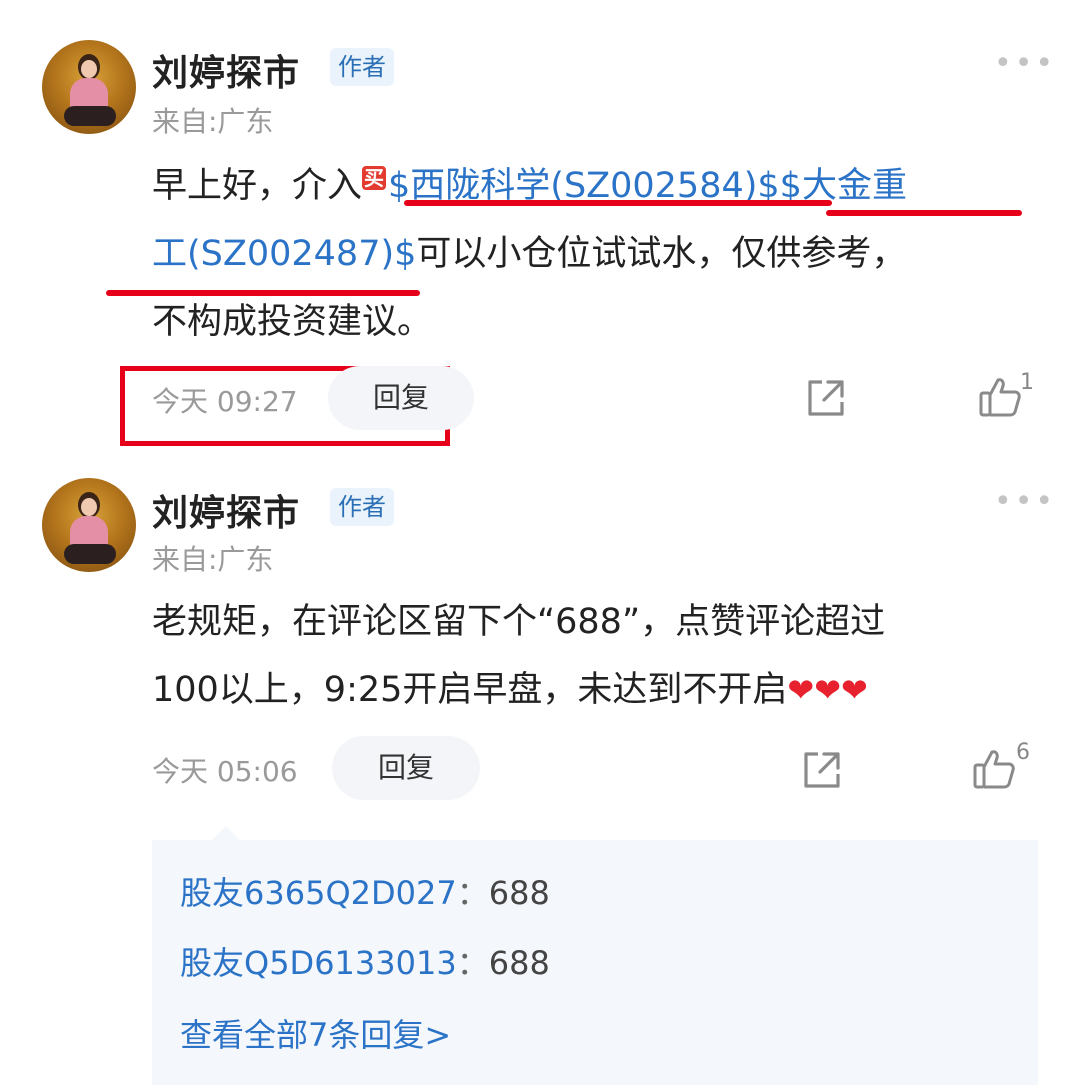 This screenshot has width=1080, height=1085. Describe the element at coordinates (1023, 752) in the screenshot. I see `like-count: 6` at that location.